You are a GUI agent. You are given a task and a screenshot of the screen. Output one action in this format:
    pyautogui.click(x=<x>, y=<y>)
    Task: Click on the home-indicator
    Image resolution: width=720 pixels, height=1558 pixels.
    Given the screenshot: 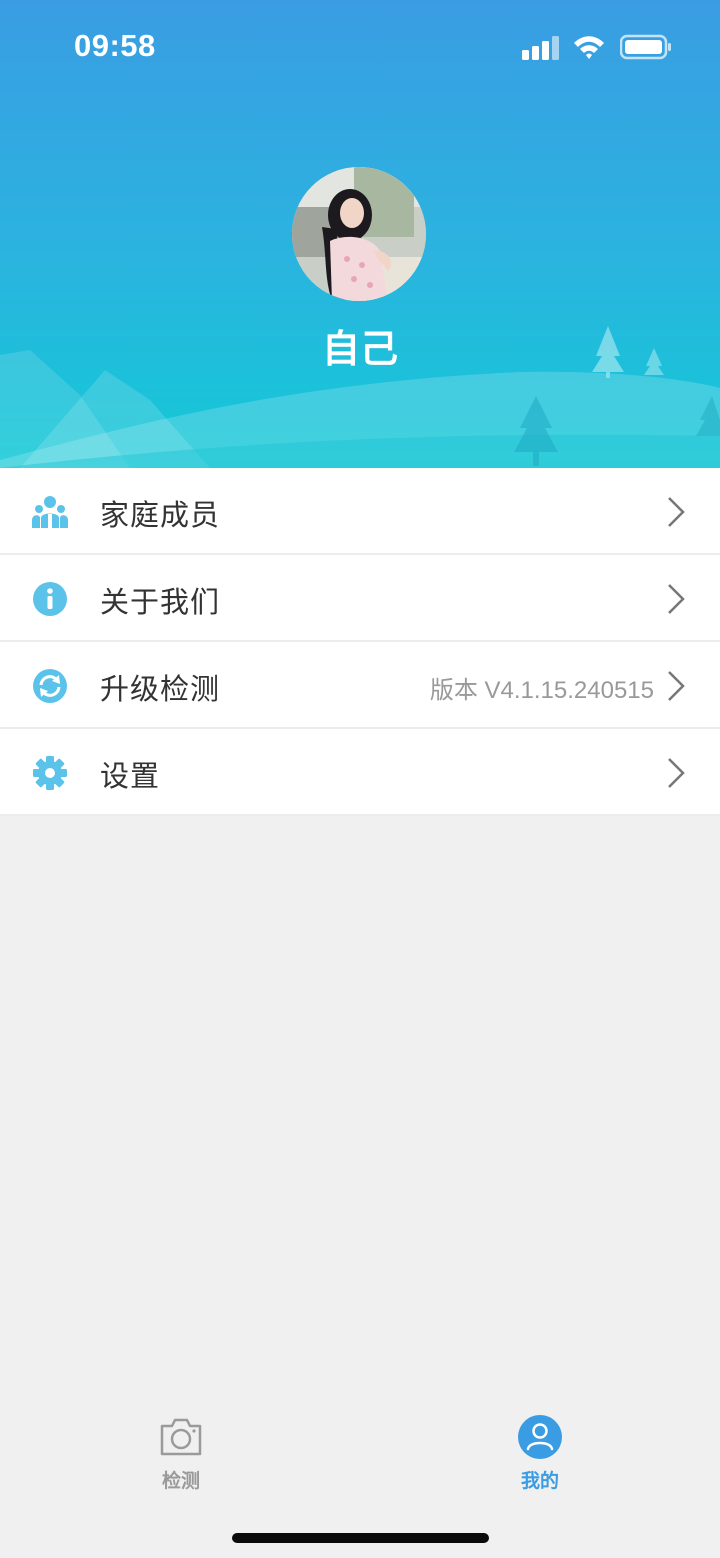 What is the action you would take?
    pyautogui.click(x=360, y=1538)
    